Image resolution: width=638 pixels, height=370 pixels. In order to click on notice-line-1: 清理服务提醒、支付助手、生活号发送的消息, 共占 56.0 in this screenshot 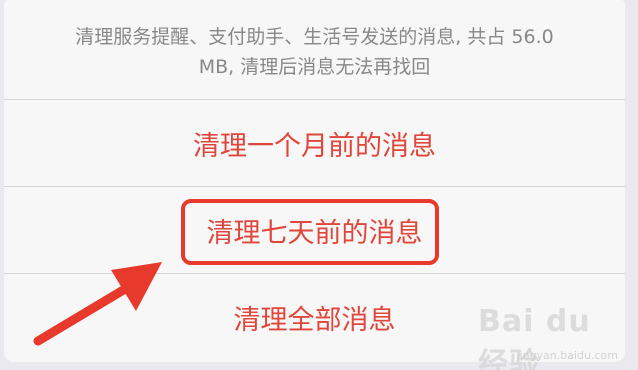, I will do `click(314, 37)`.